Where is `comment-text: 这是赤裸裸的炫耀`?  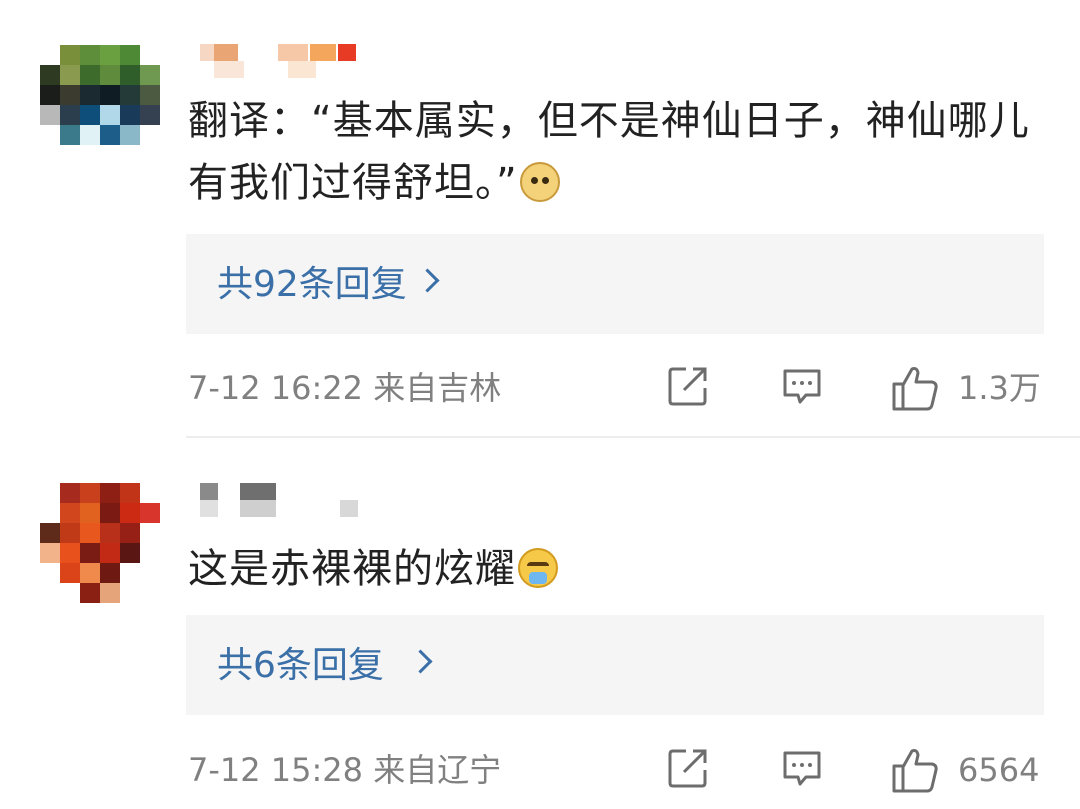 comment-text: 这是赤裸裸的炫耀 is located at coordinates (613, 569).